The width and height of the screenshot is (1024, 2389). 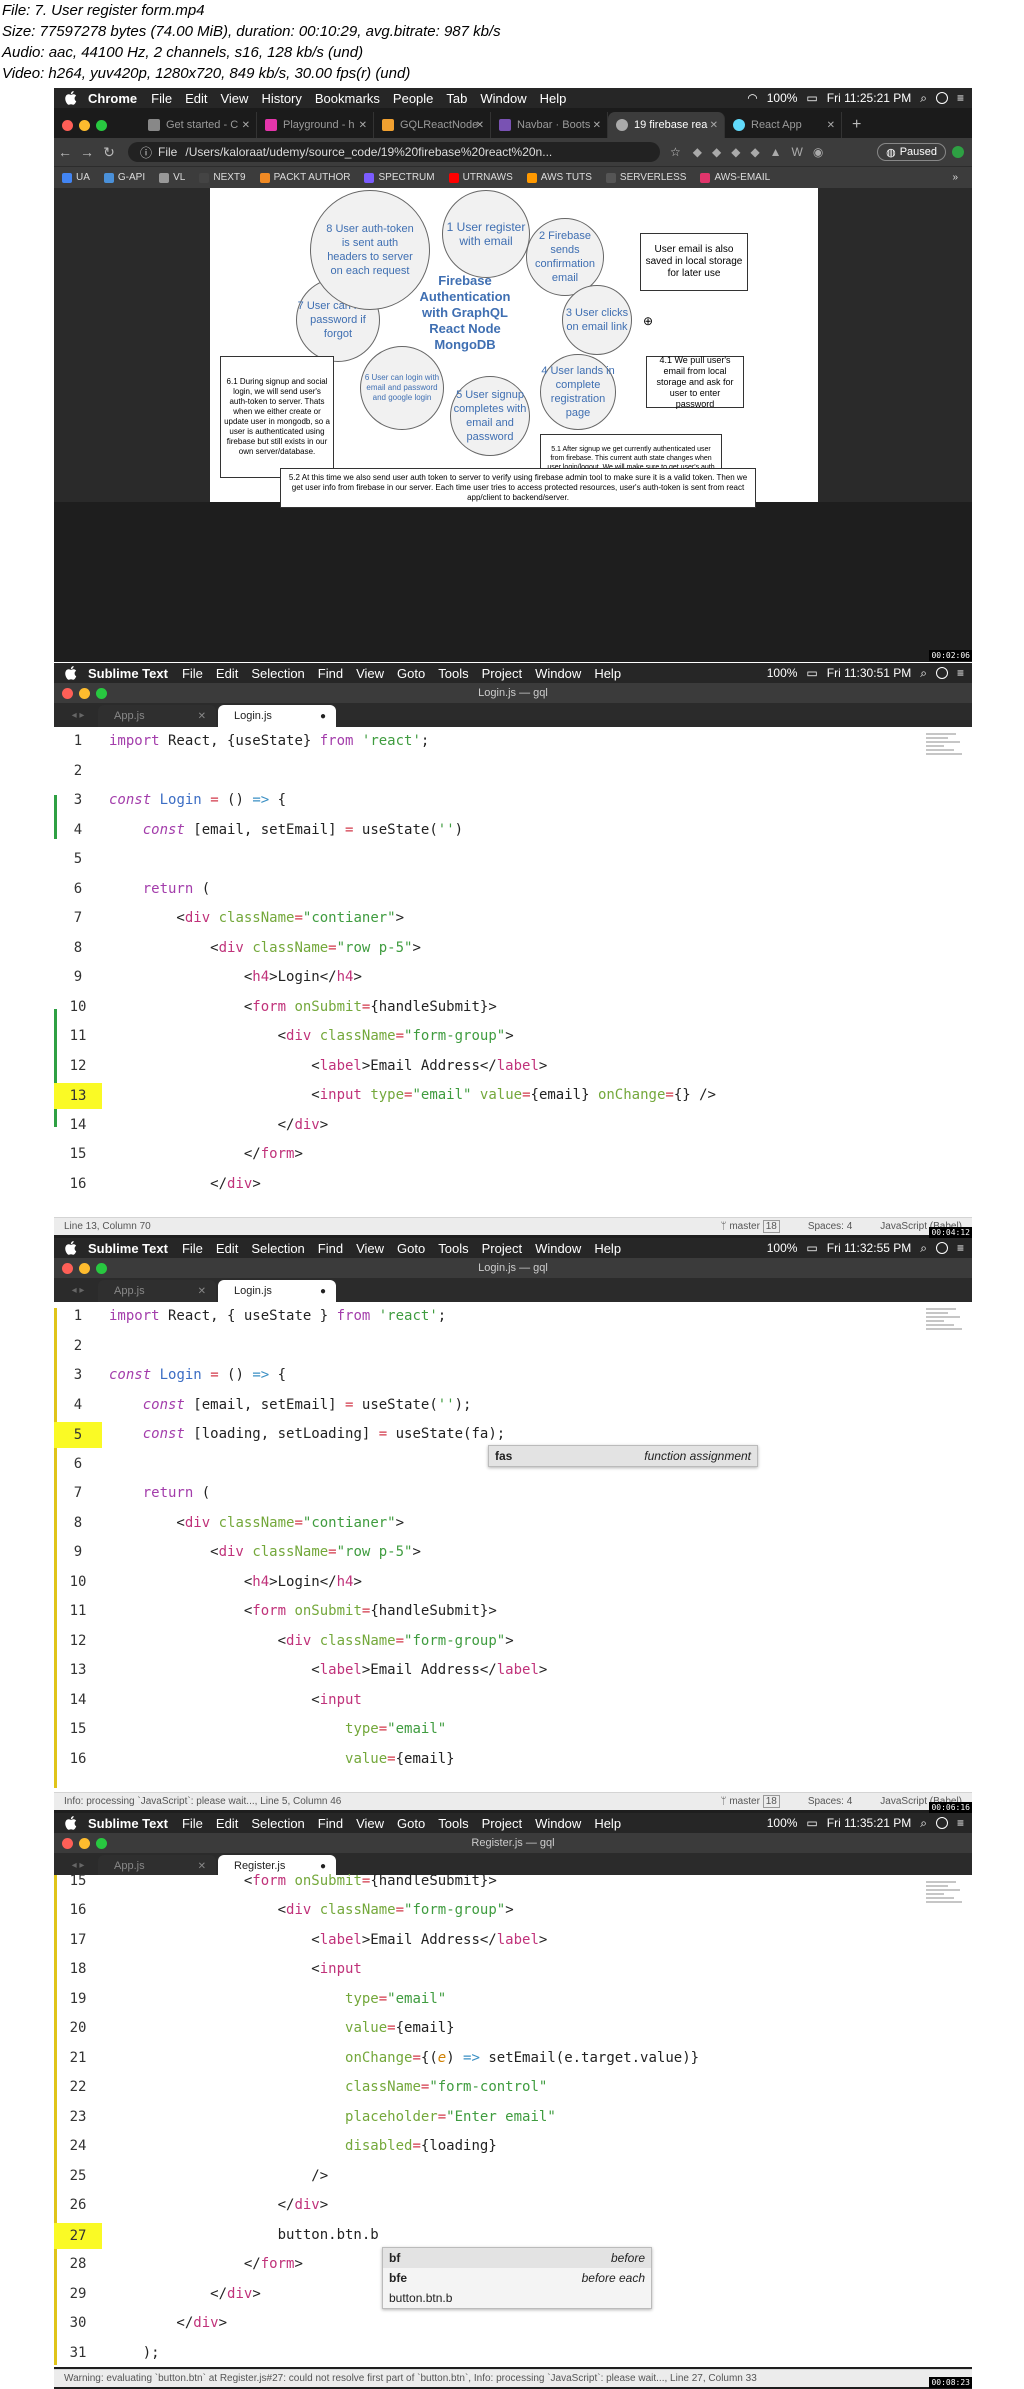 I want to click on autocomplete-popup: fas function assignment, so click(x=623, y=1456).